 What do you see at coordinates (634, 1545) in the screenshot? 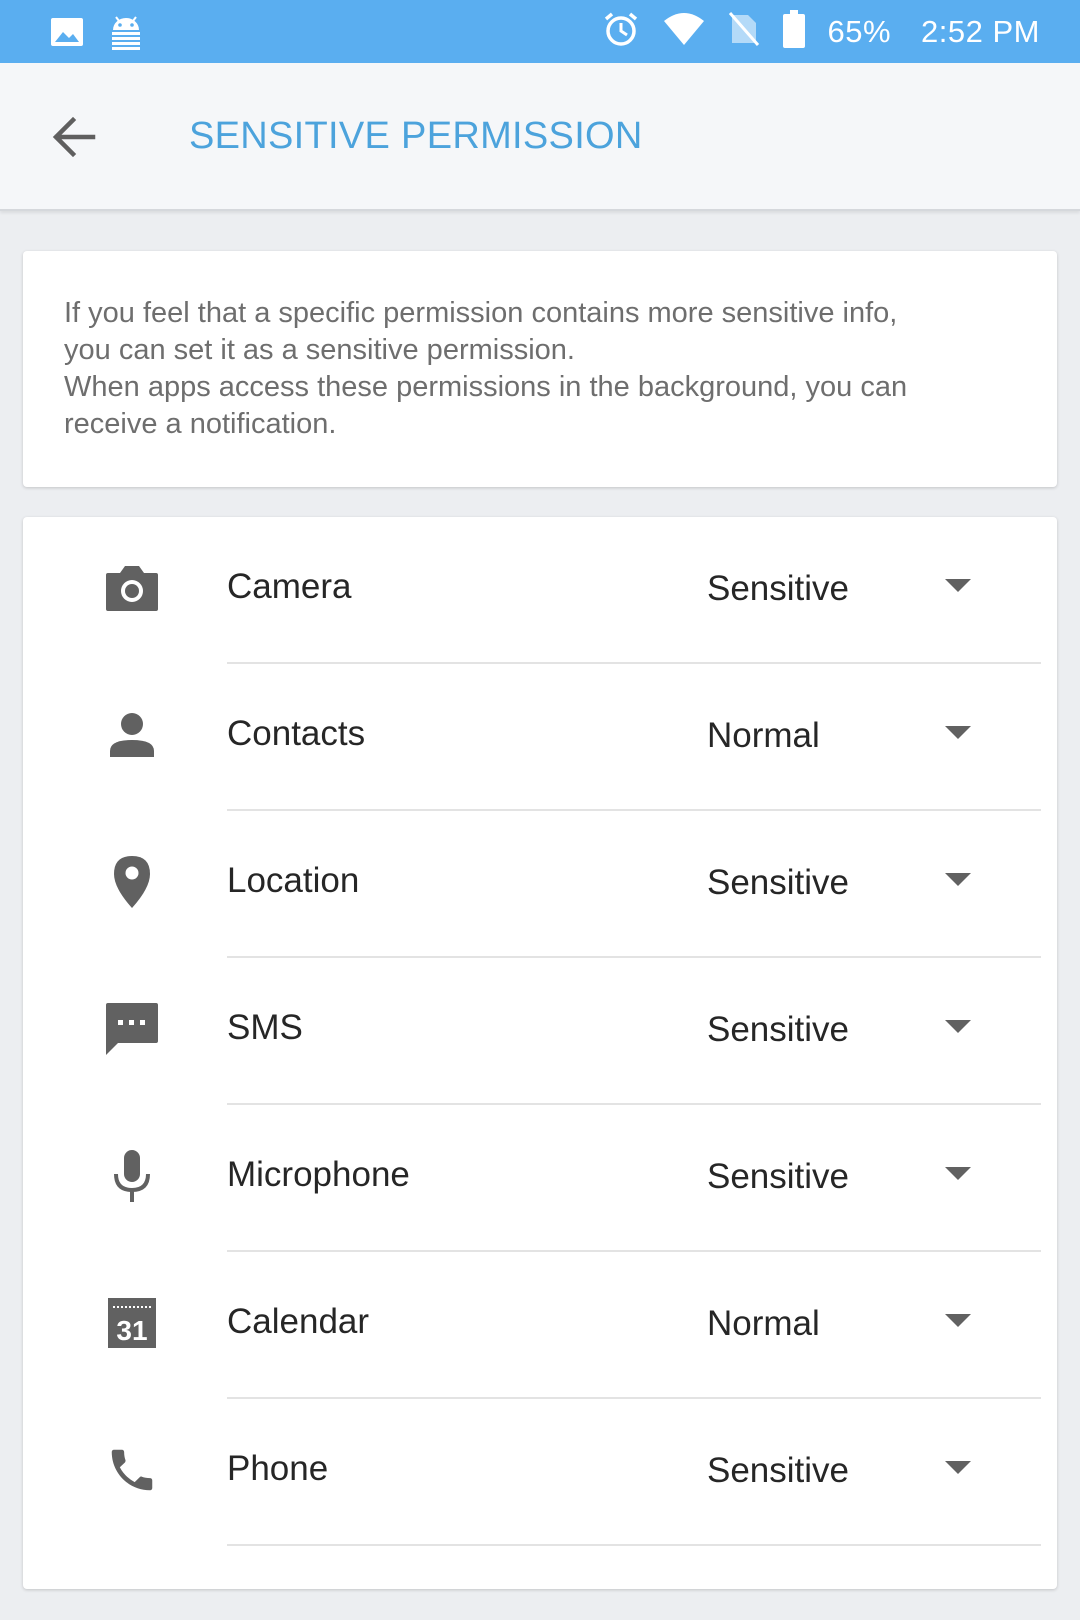
I see `divider` at bounding box center [634, 1545].